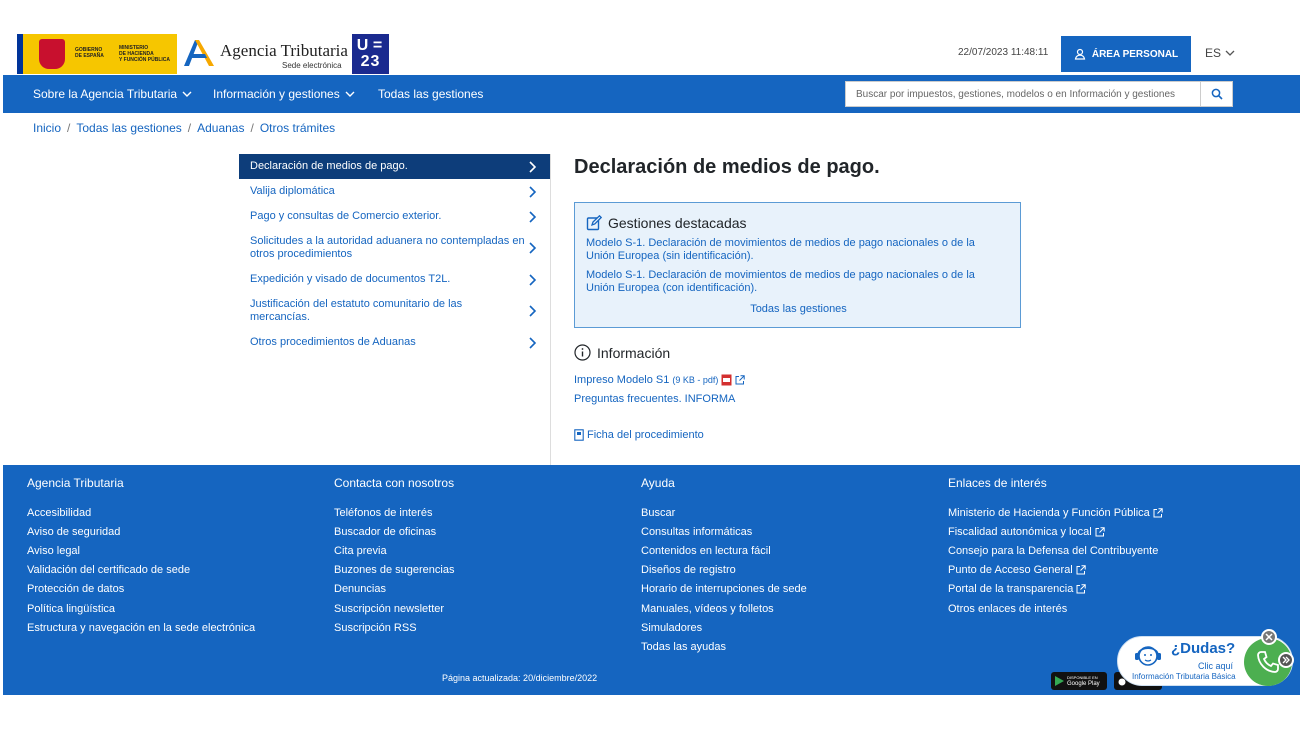  Describe the element at coordinates (141, 589) in the screenshot. I see `footer-link-proteccion-datos: Protección de datos` at that location.